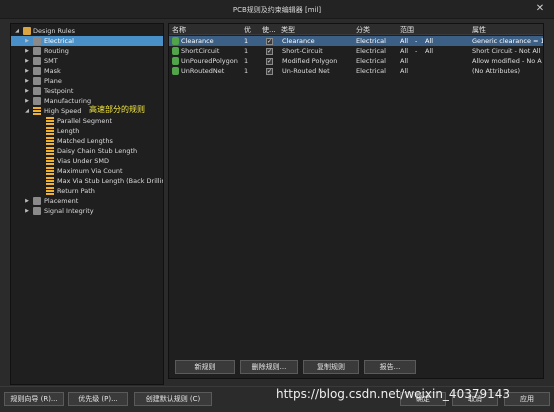 The image size is (554, 412). What do you see at coordinates (527, 399) in the screenshot?
I see `apply-button: 应用` at bounding box center [527, 399].